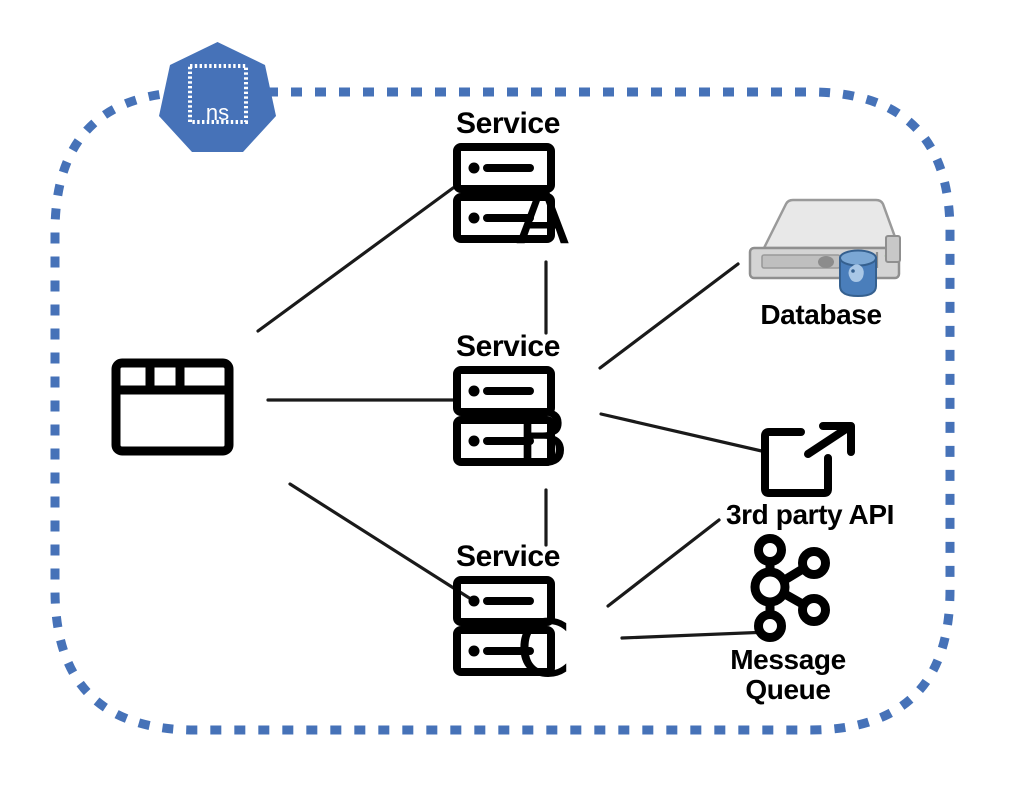 The width and height of the screenshot is (1024, 796). Describe the element at coordinates (217, 112) in the screenshot. I see `namespace-badge-label: ns` at that location.